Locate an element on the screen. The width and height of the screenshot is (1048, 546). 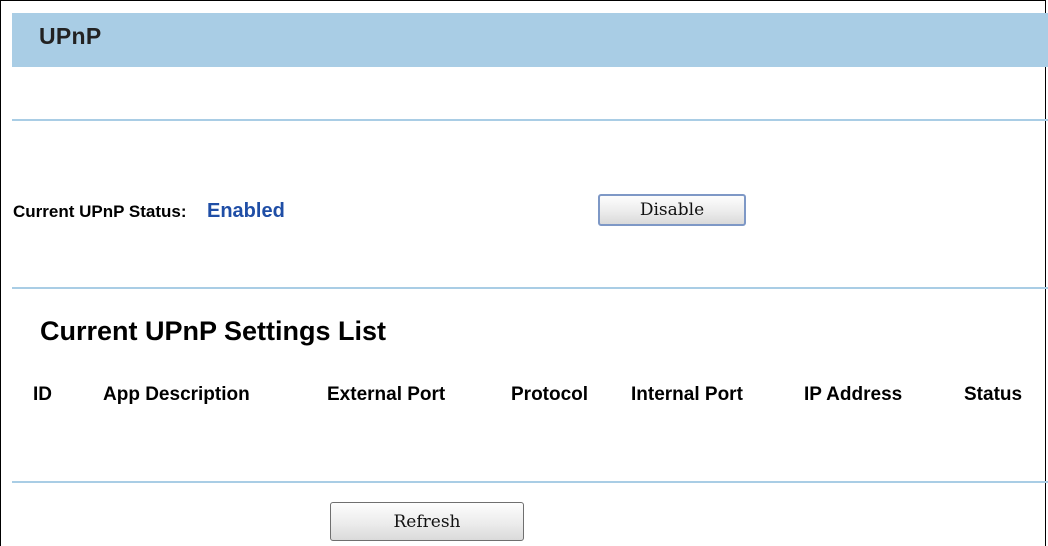
divider-top is located at coordinates (530, 120).